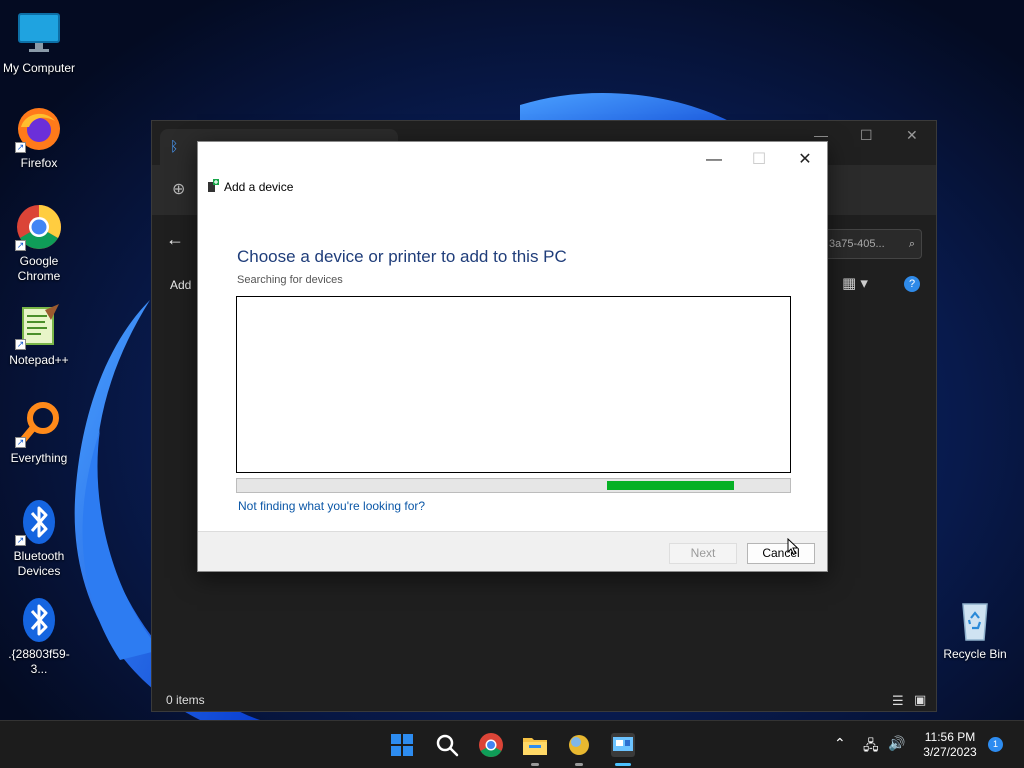 This screenshot has width=1024, height=768. Describe the element at coordinates (513, 384) in the screenshot. I see `device-list` at that location.